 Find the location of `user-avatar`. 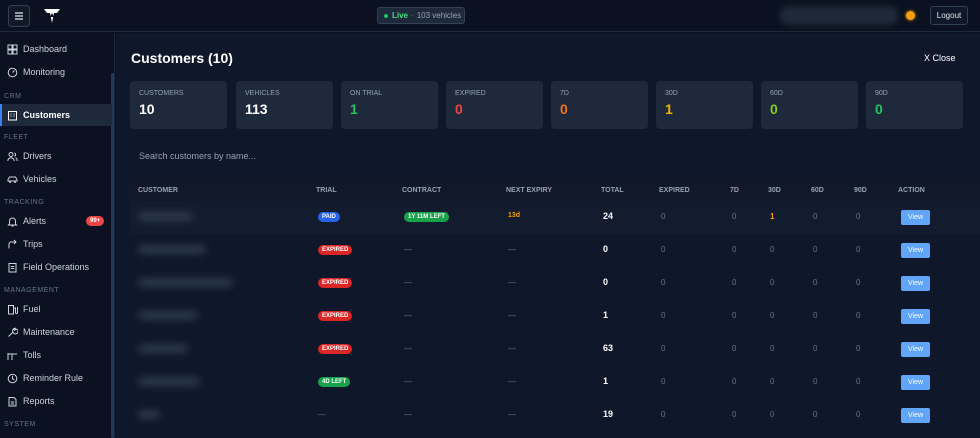

user-avatar is located at coordinates (910, 15).